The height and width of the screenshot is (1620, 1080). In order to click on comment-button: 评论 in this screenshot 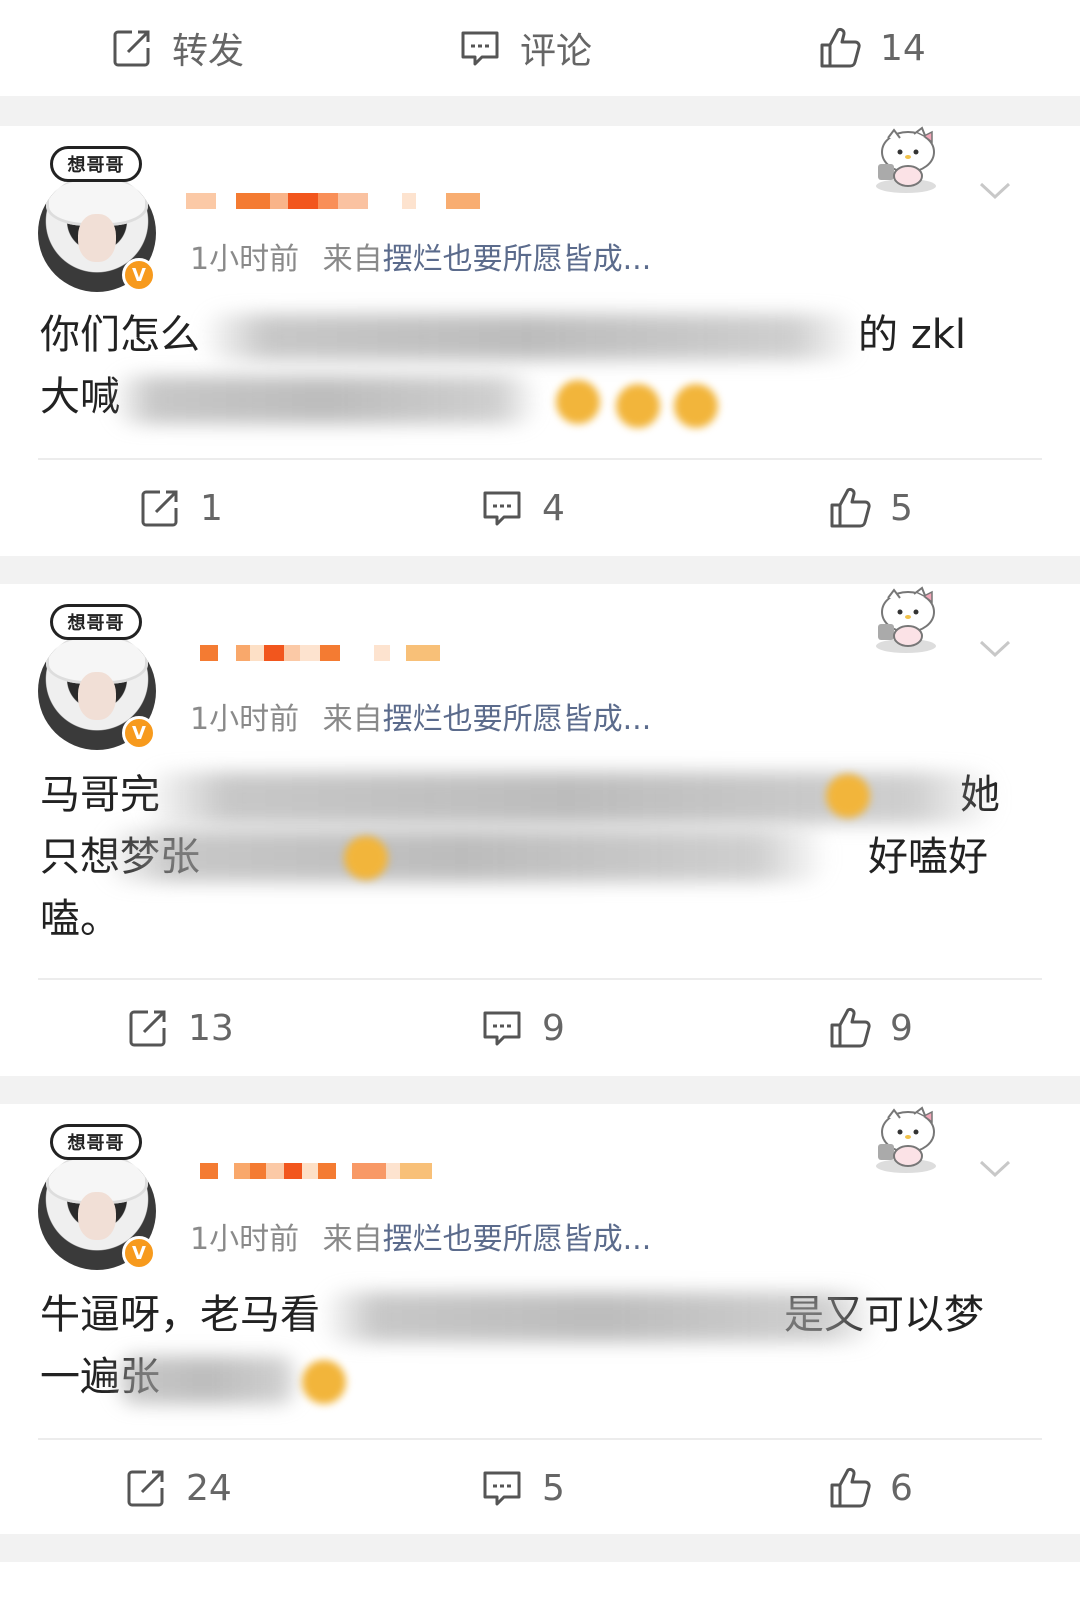, I will do `click(525, 48)`.